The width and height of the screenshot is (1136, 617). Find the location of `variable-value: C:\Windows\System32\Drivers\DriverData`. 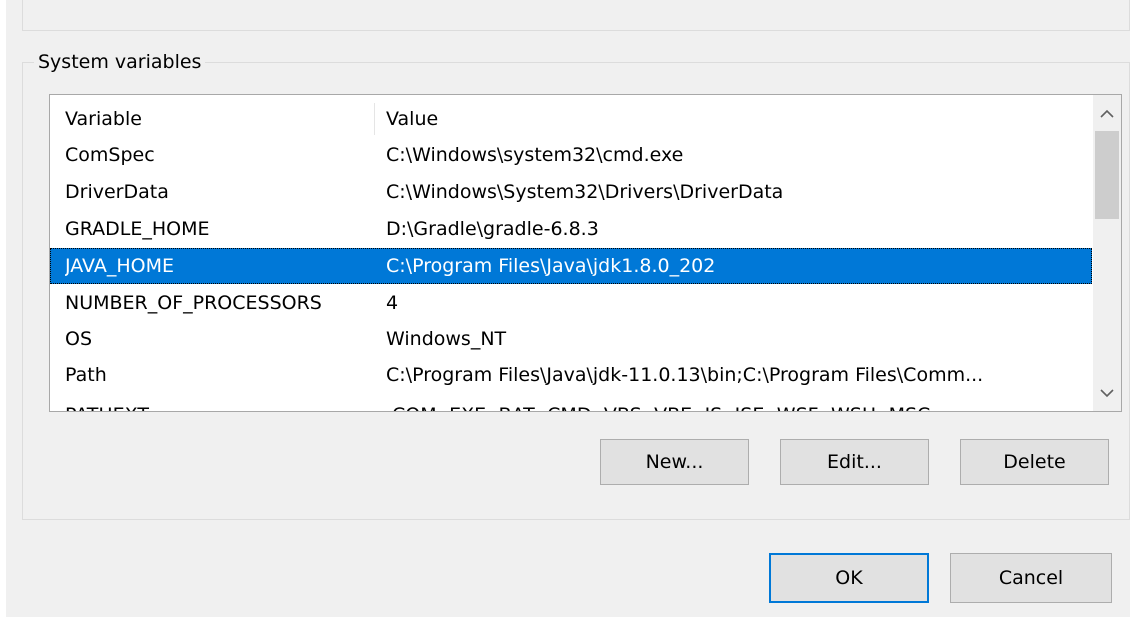

variable-value: C:\Windows\System32\Drivers\DriverData is located at coordinates (585, 192).